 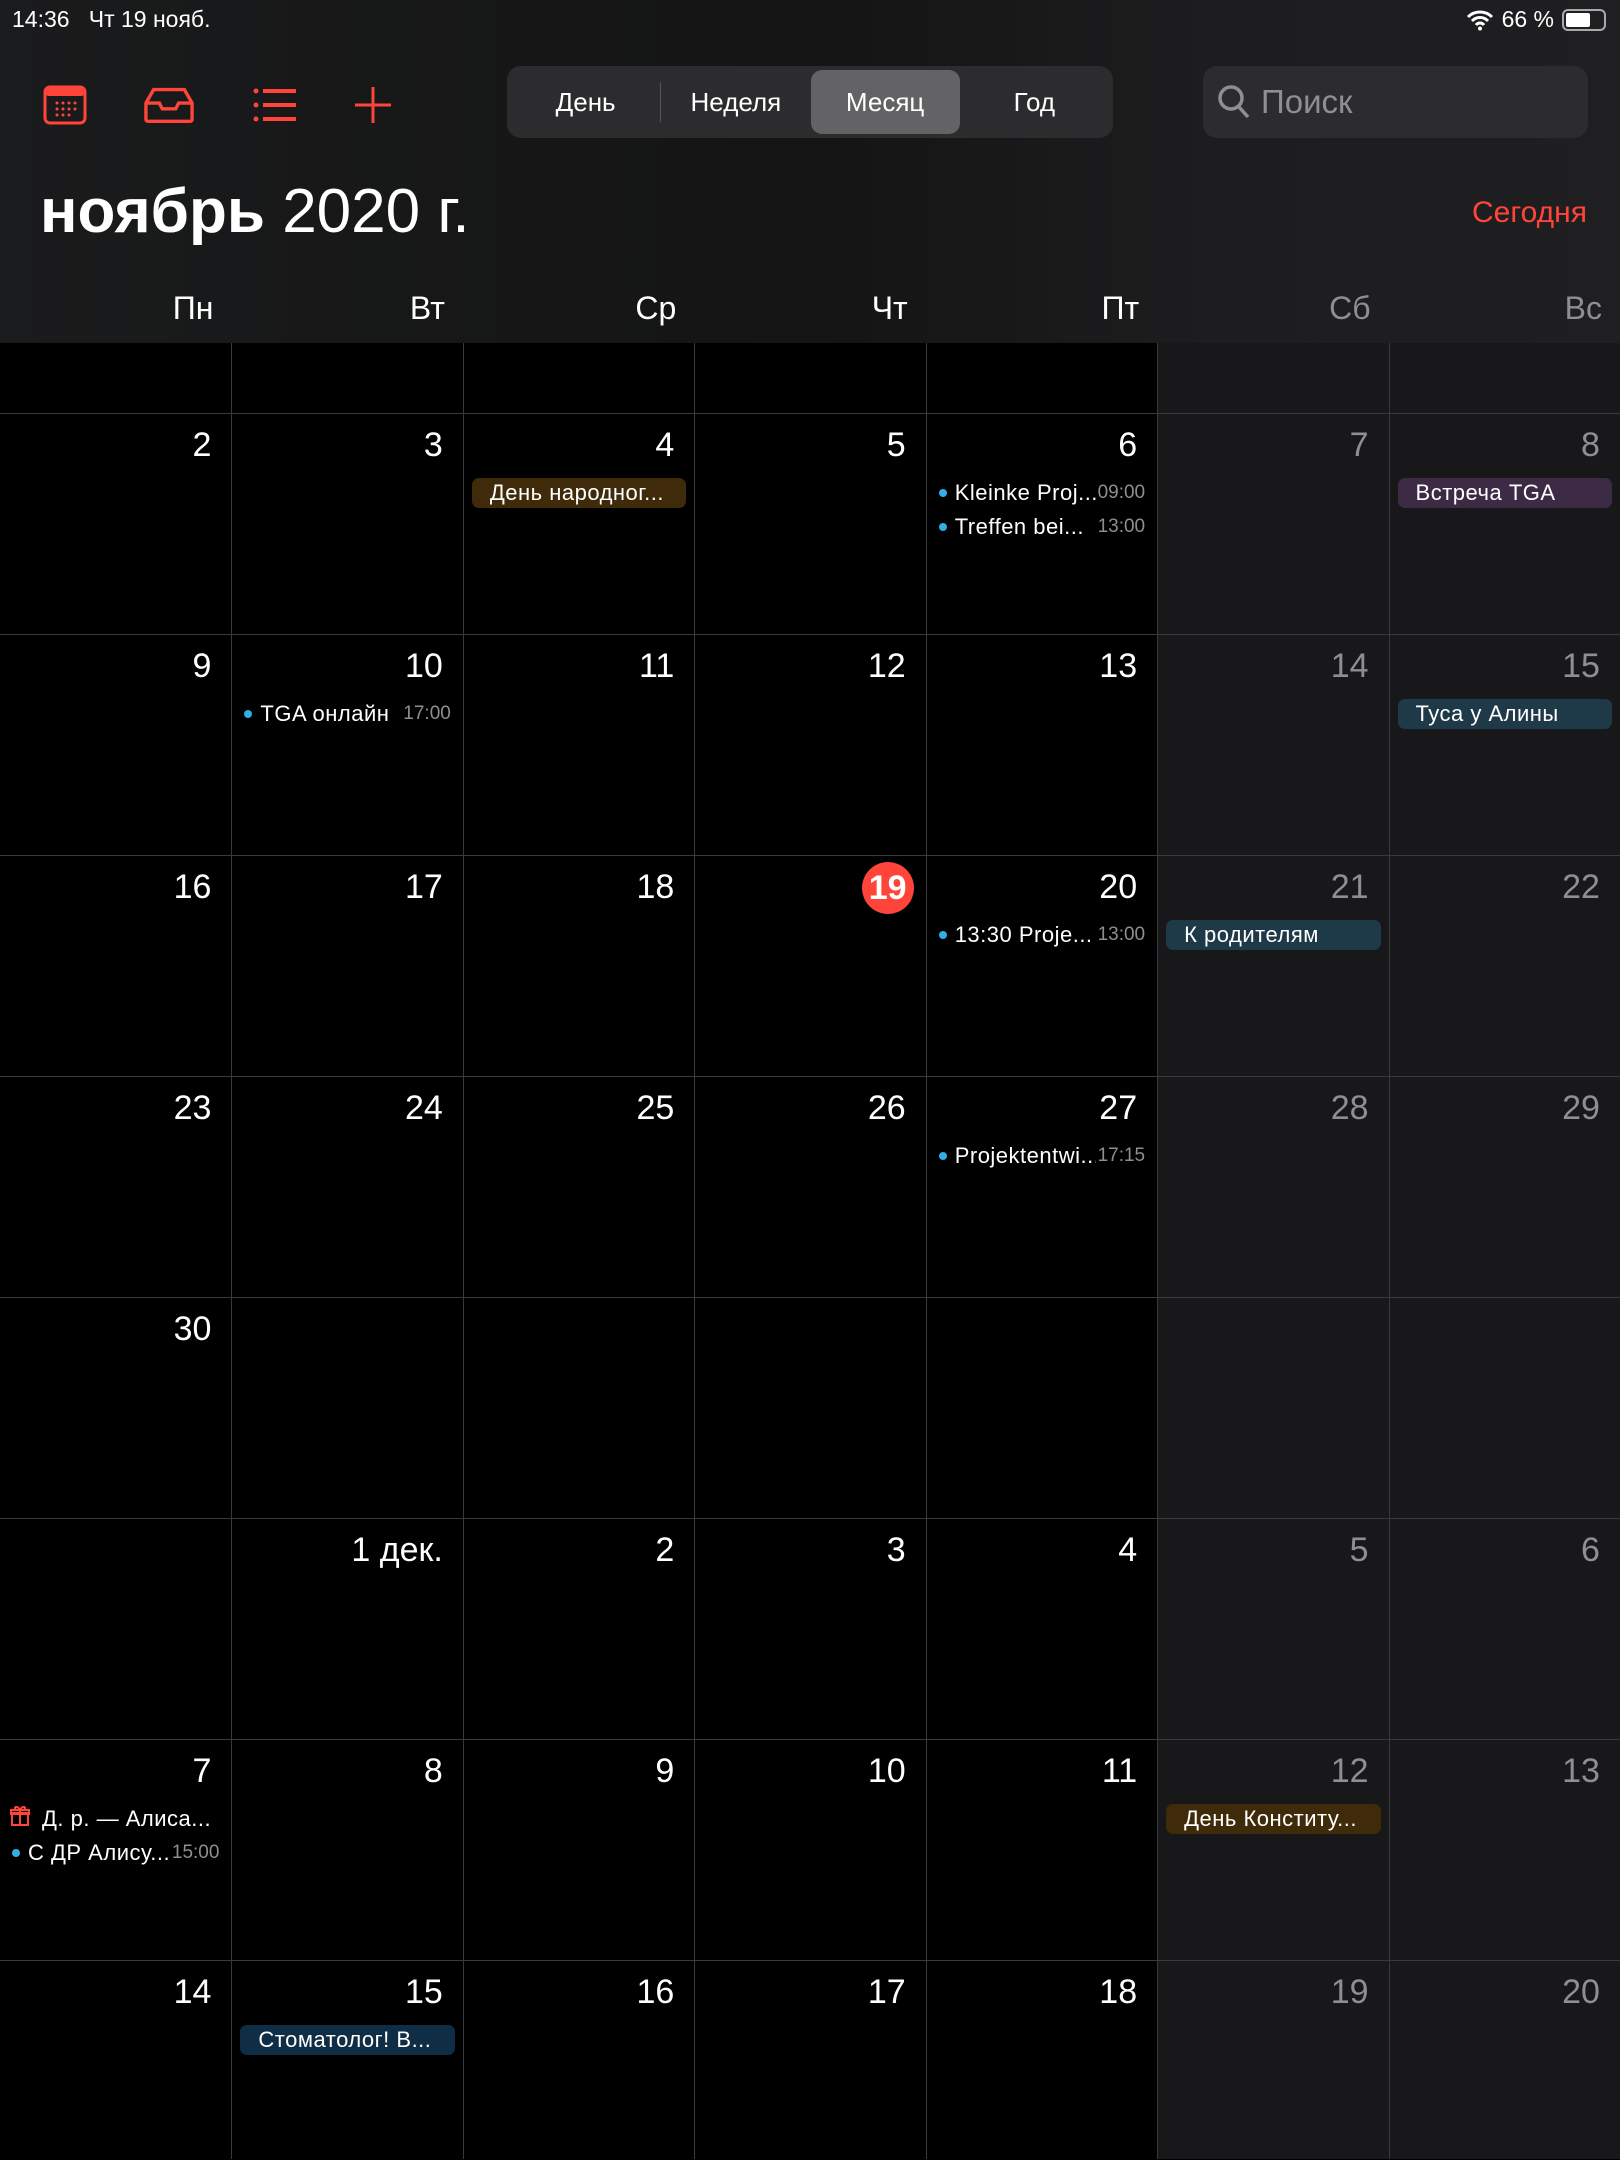 I want to click on day-cell: 12, so click(x=810, y=745).